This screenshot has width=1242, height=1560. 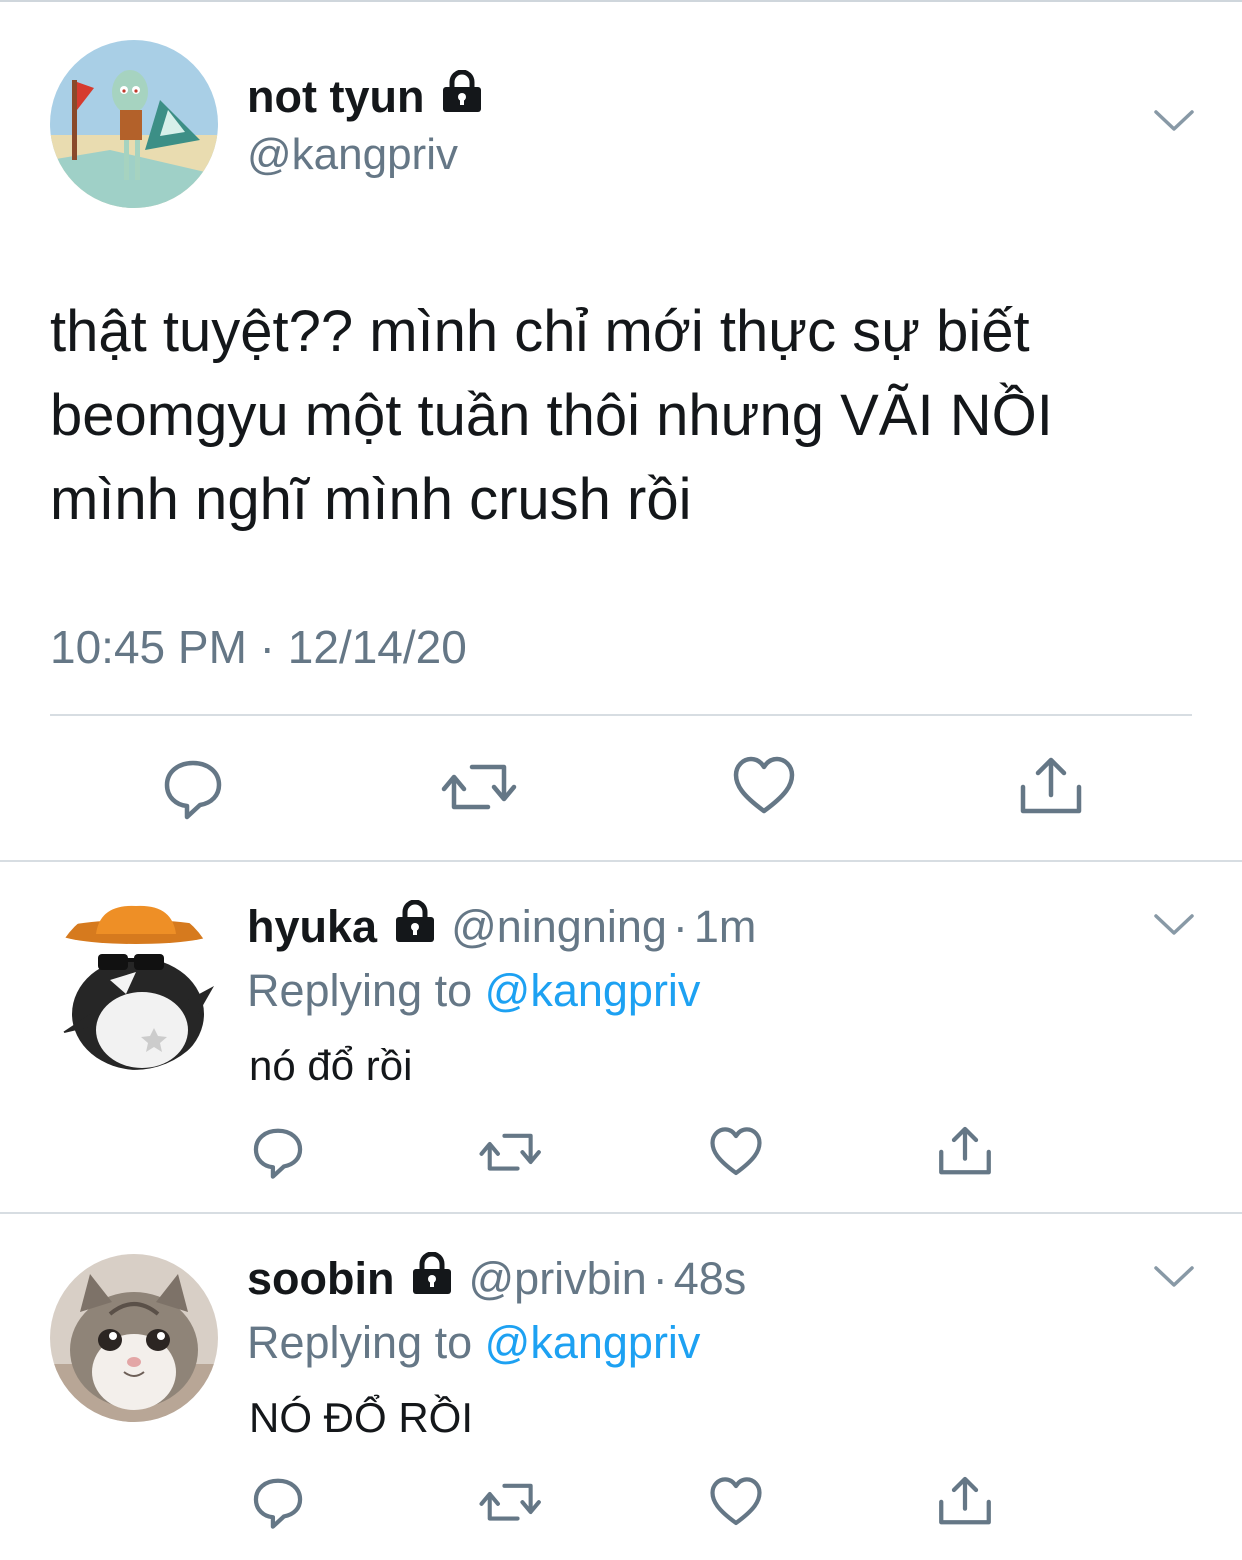 I want to click on handle: @kangpriv, so click(x=352, y=155).